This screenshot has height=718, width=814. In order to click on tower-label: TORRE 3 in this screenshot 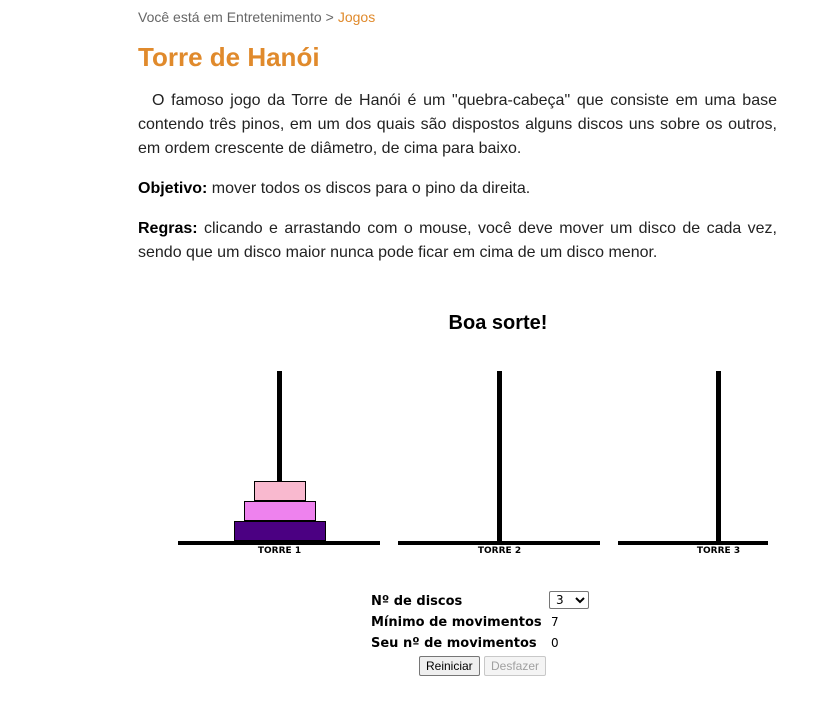, I will do `click(718, 551)`.